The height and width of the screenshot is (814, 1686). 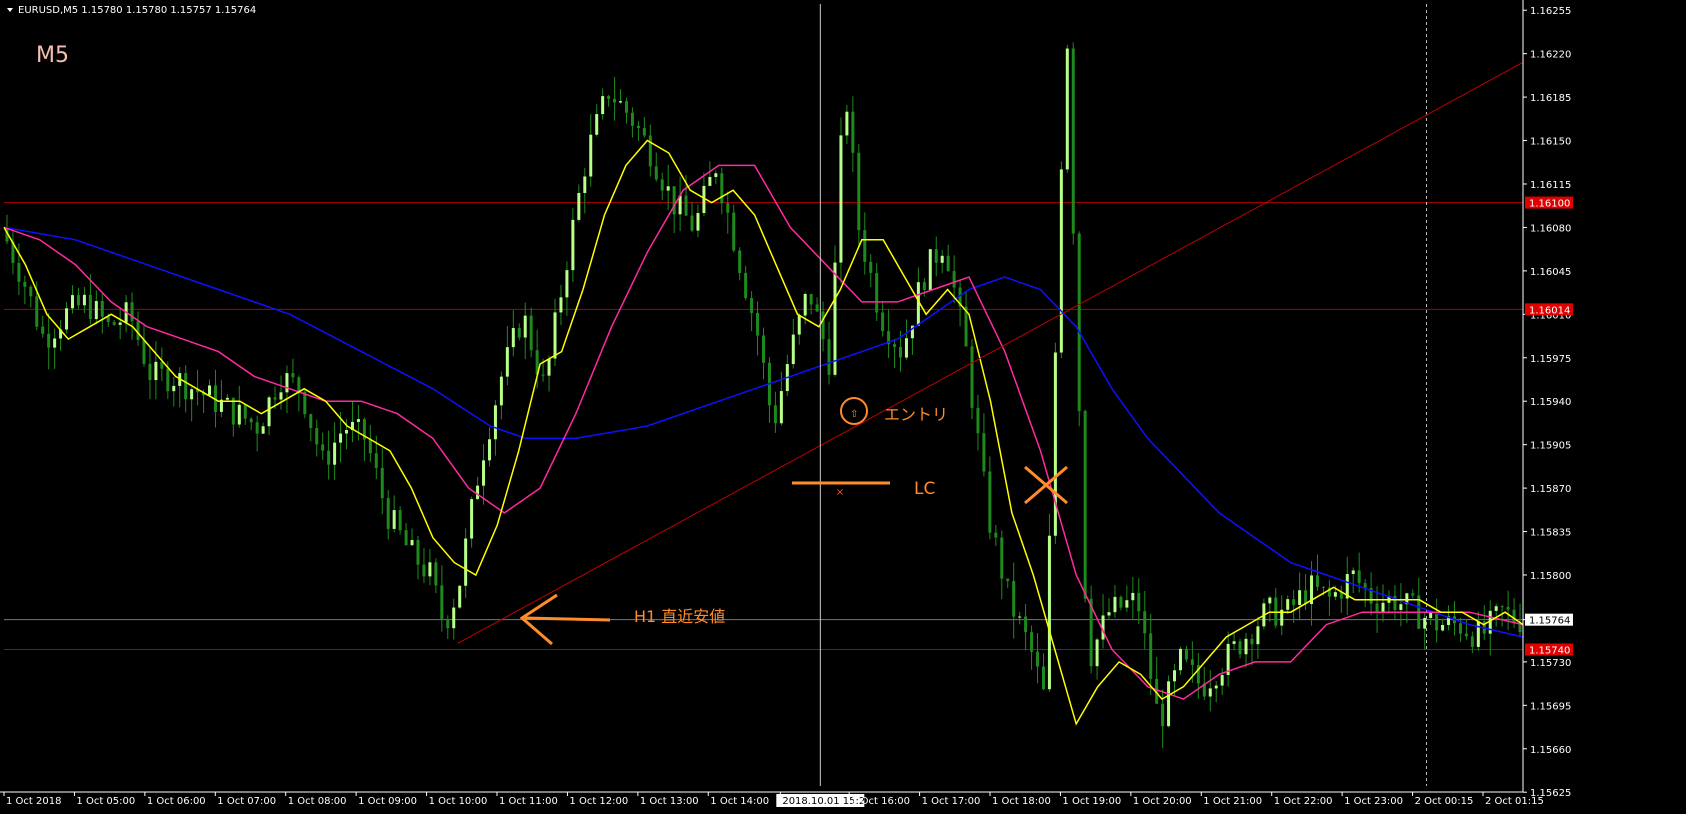 I want to click on price-tick-label: 1.15835, so click(x=1550, y=533).